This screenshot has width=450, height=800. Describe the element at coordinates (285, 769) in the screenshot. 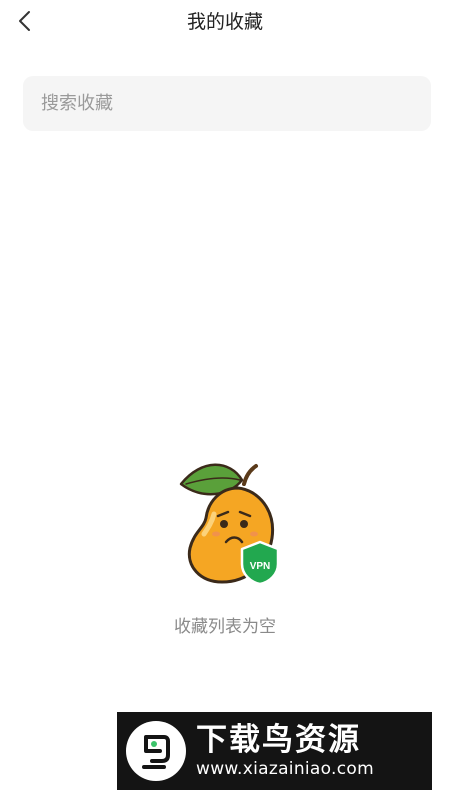

I see `watermark-url: www.xiazainiao.com` at that location.